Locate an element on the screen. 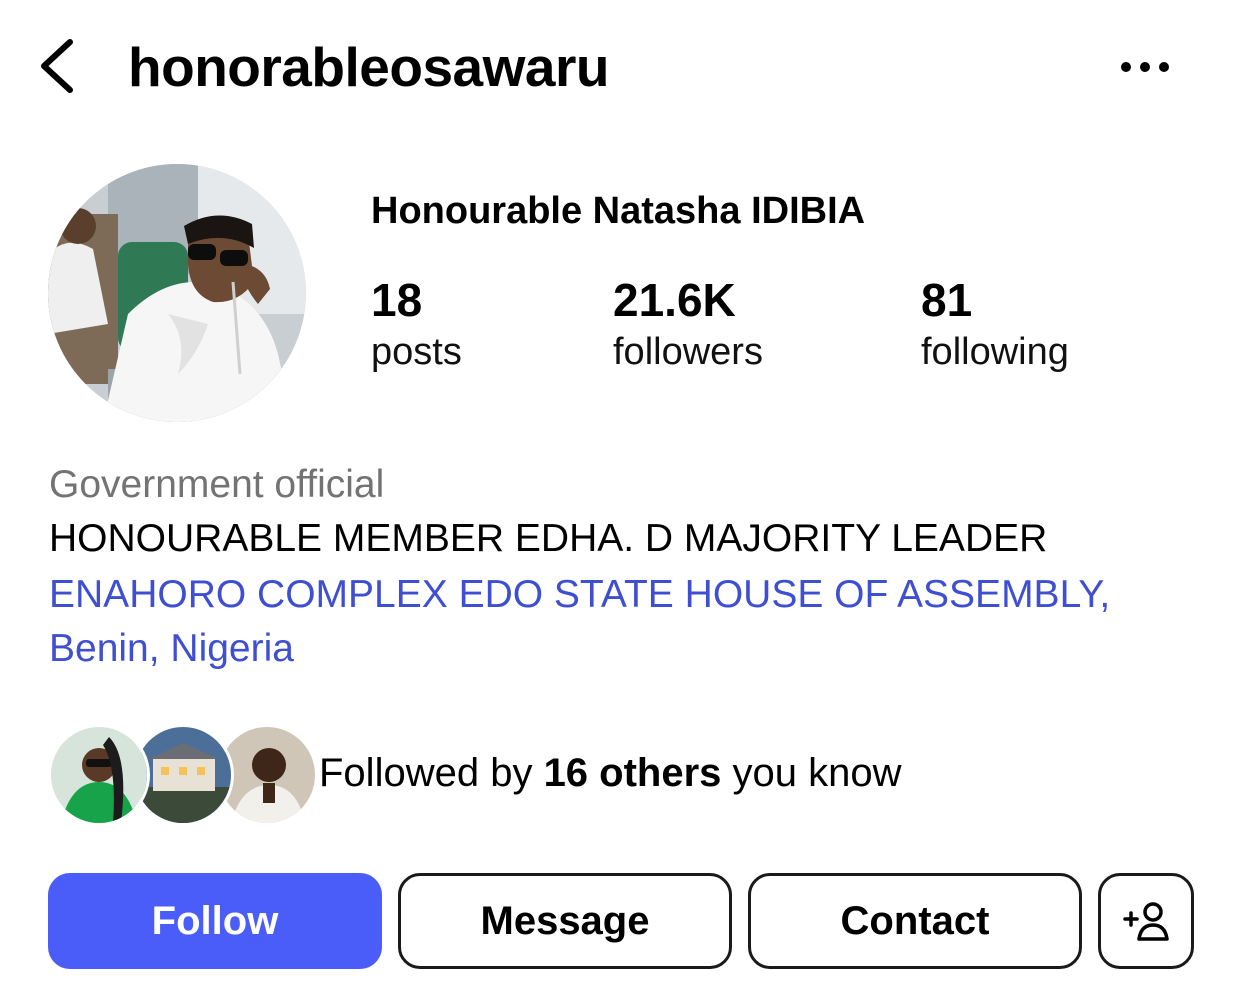 This screenshot has height=990, width=1242. following-count-label: following is located at coordinates (995, 352).